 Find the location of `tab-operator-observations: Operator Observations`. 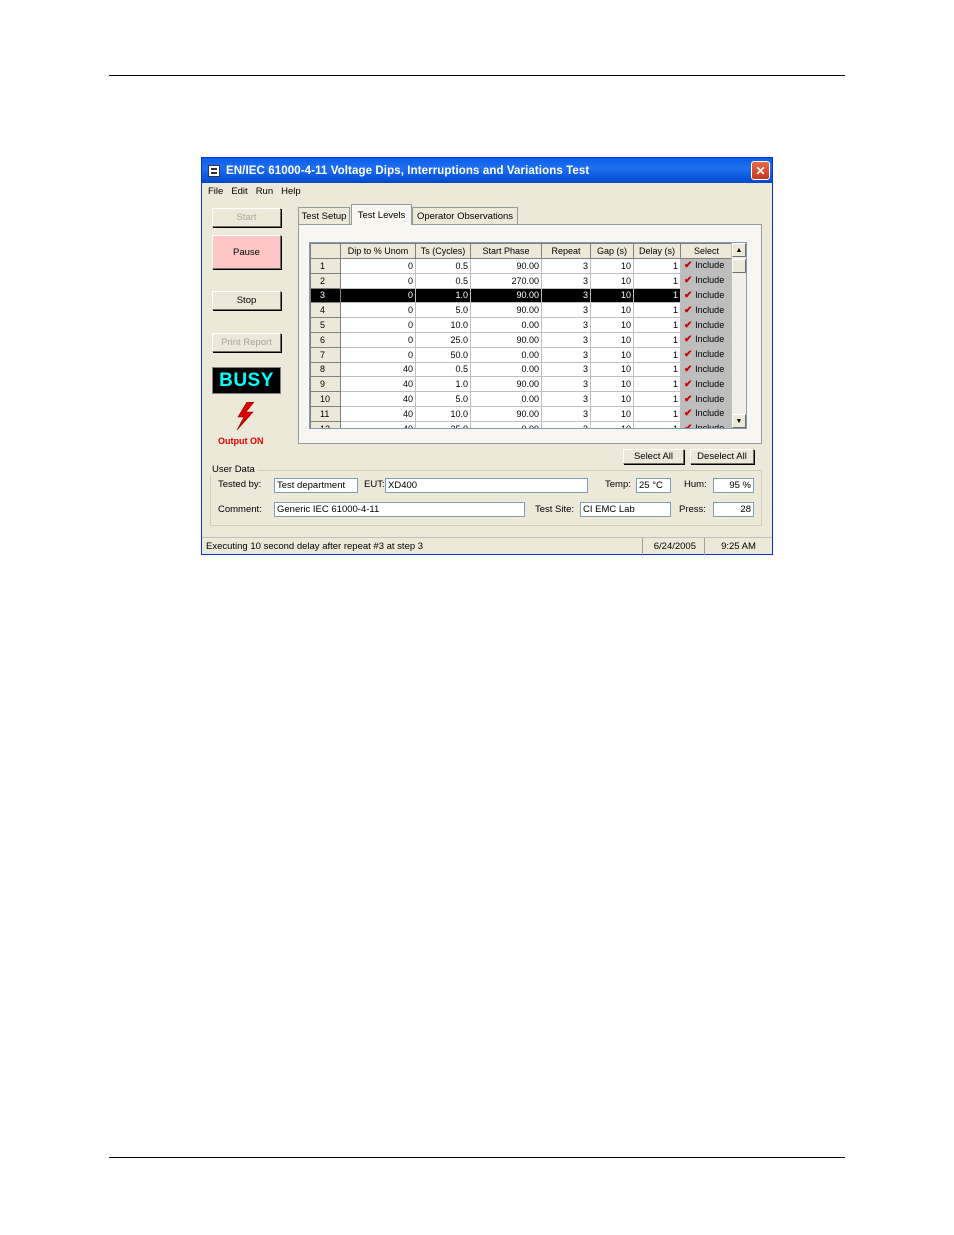

tab-operator-observations: Operator Observations is located at coordinates (465, 215).